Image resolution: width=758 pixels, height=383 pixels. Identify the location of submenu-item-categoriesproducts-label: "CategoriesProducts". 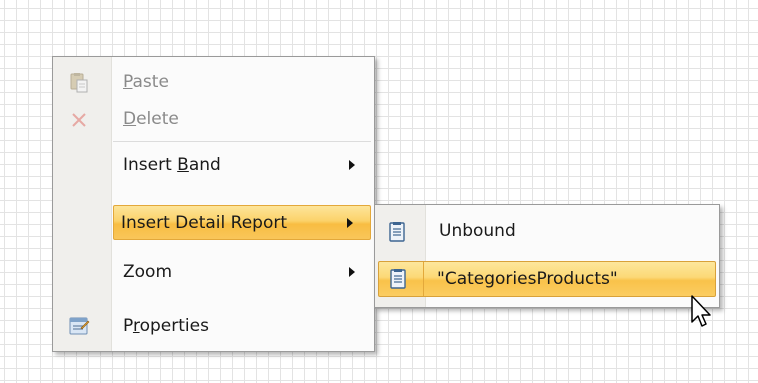
(527, 279).